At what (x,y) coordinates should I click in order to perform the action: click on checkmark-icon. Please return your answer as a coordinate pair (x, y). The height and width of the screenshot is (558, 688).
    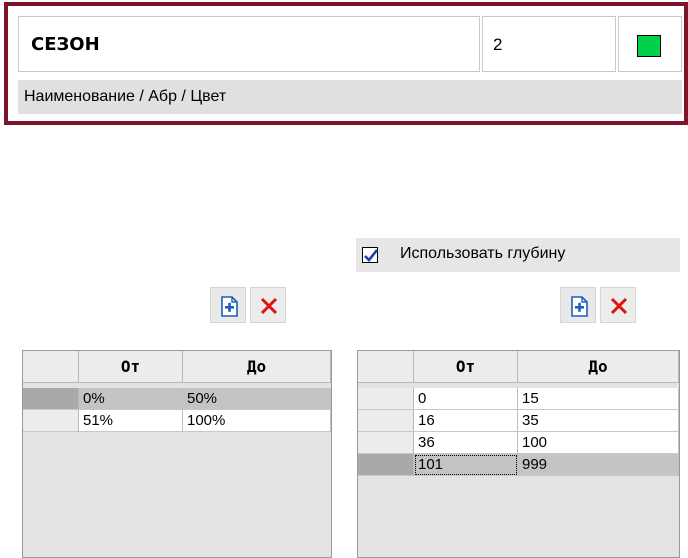
    Looking at the image, I should click on (371, 255).